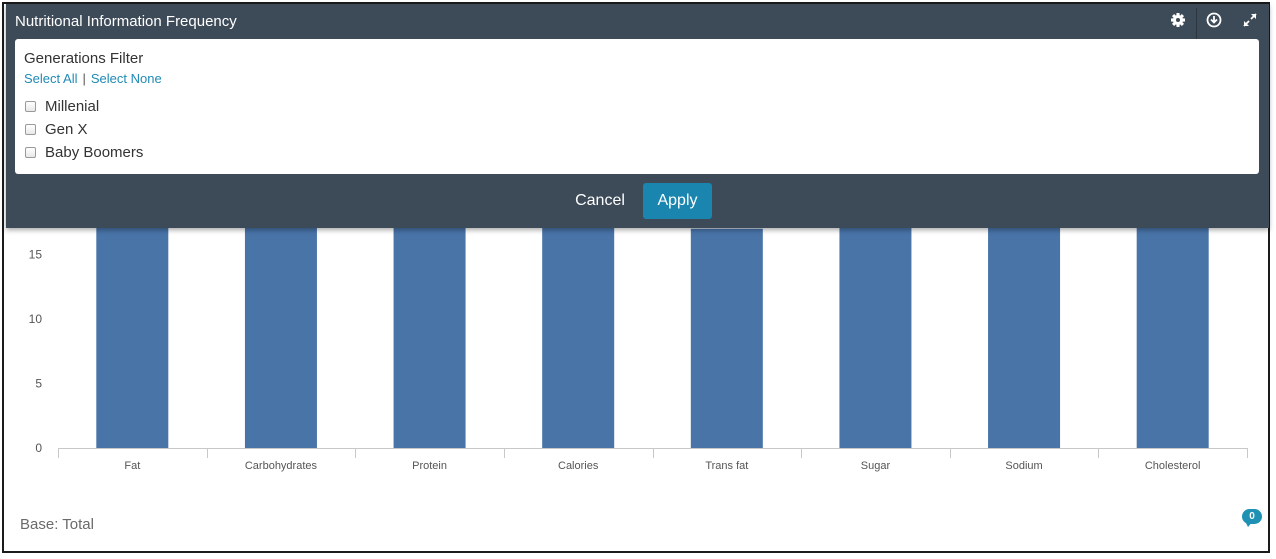 This screenshot has width=1276, height=559. What do you see at coordinates (94, 152) in the screenshot?
I see `option-label: Baby Boomers` at bounding box center [94, 152].